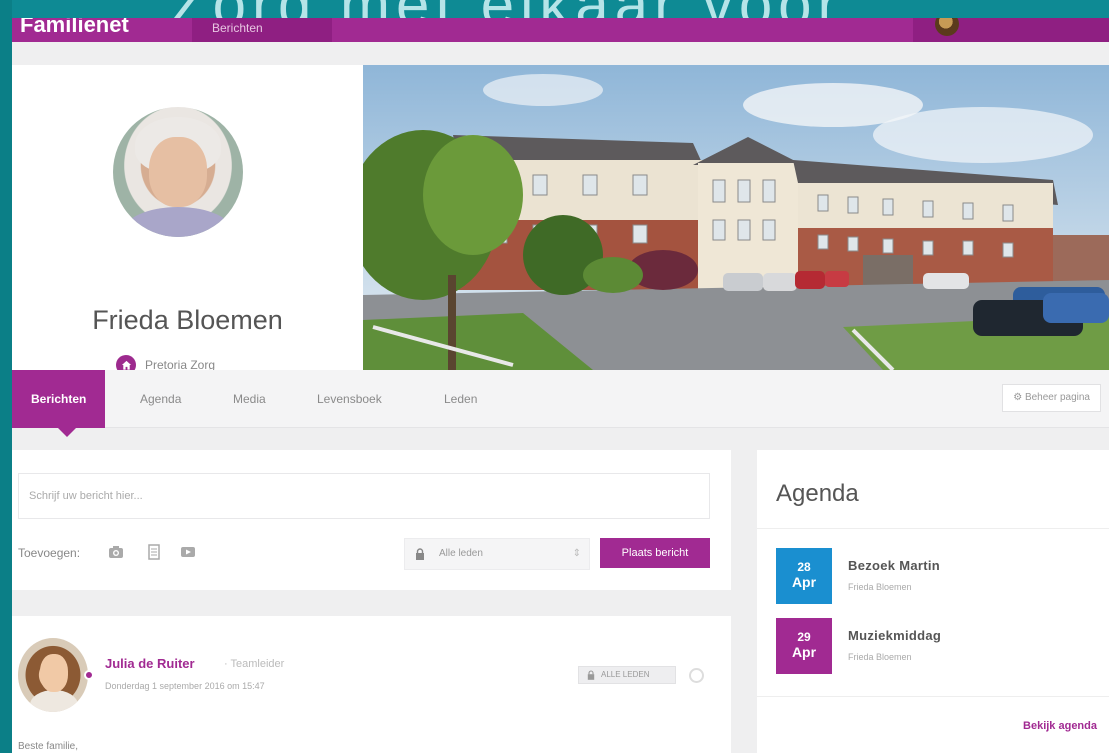 Image resolution: width=1109 pixels, height=753 pixels. What do you see at coordinates (1011, 30) in the screenshot?
I see `user-menu` at bounding box center [1011, 30].